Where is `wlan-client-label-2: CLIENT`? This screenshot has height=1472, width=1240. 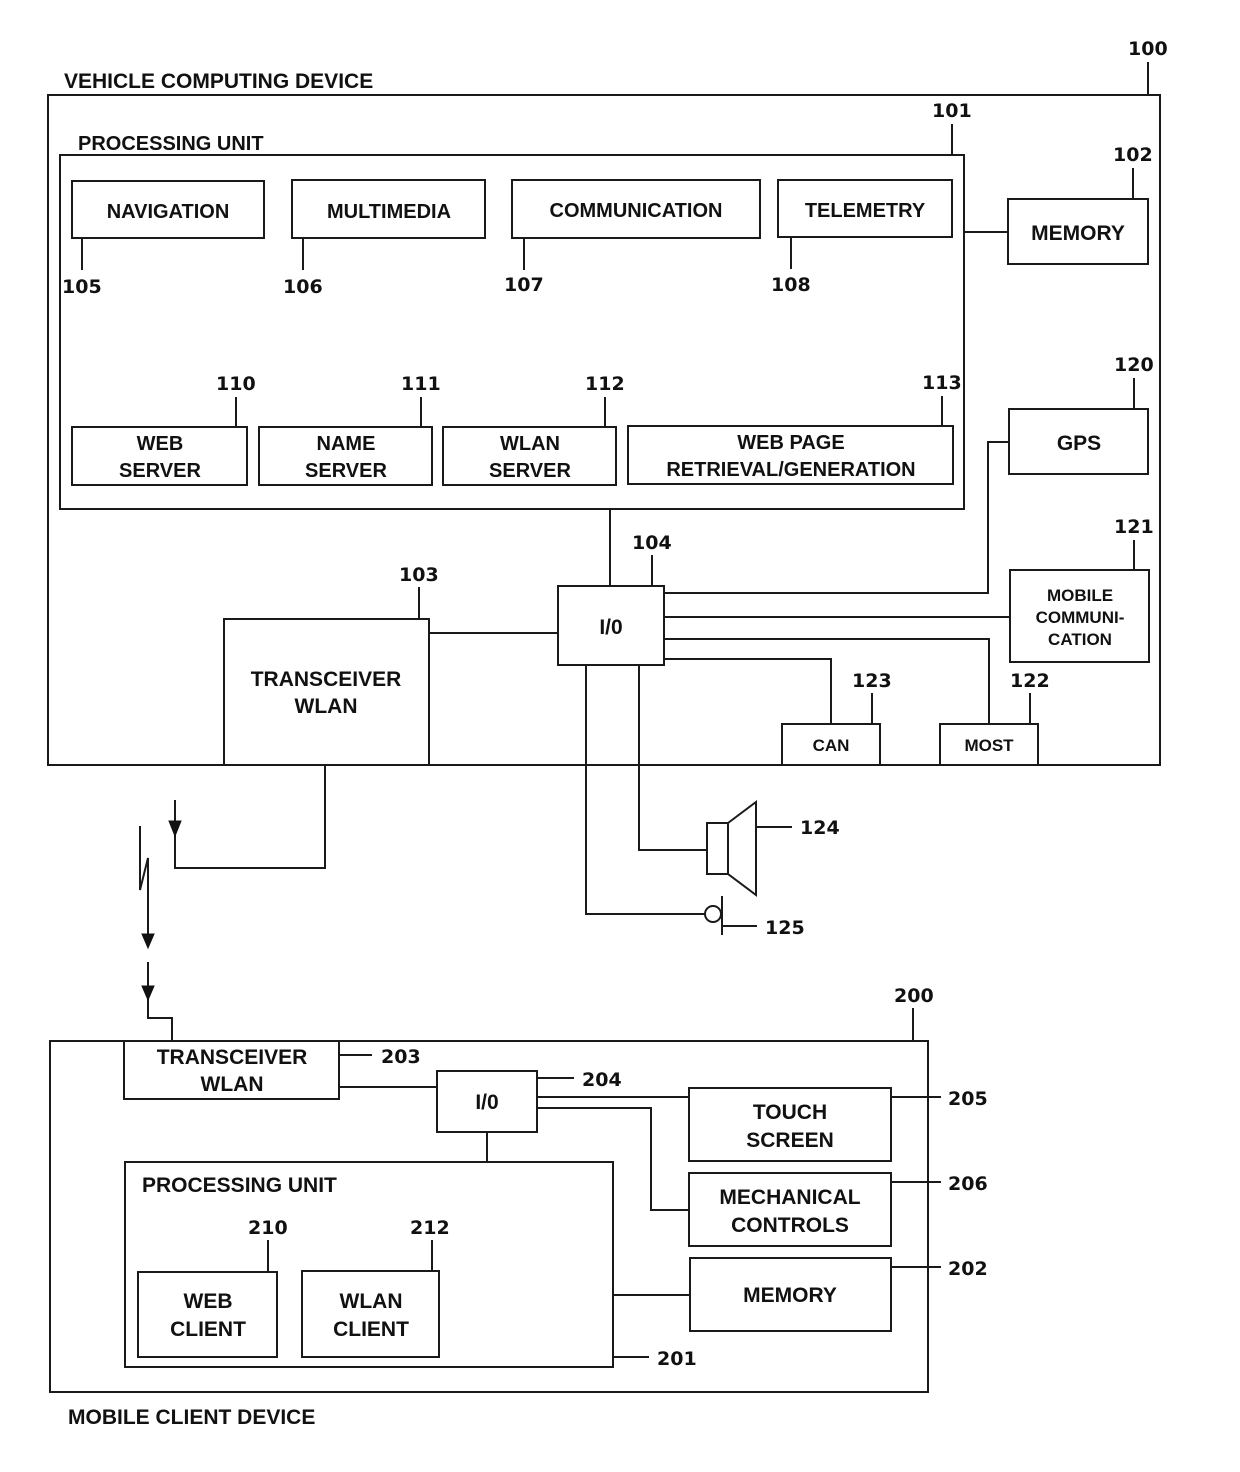
wlan-client-label-2: CLIENT is located at coordinates (371, 1329).